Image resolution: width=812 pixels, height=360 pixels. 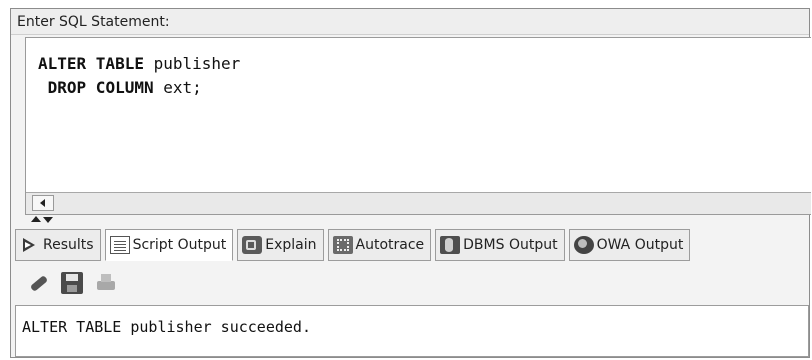 What do you see at coordinates (583, 245) in the screenshot?
I see `owa-output-icon` at bounding box center [583, 245].